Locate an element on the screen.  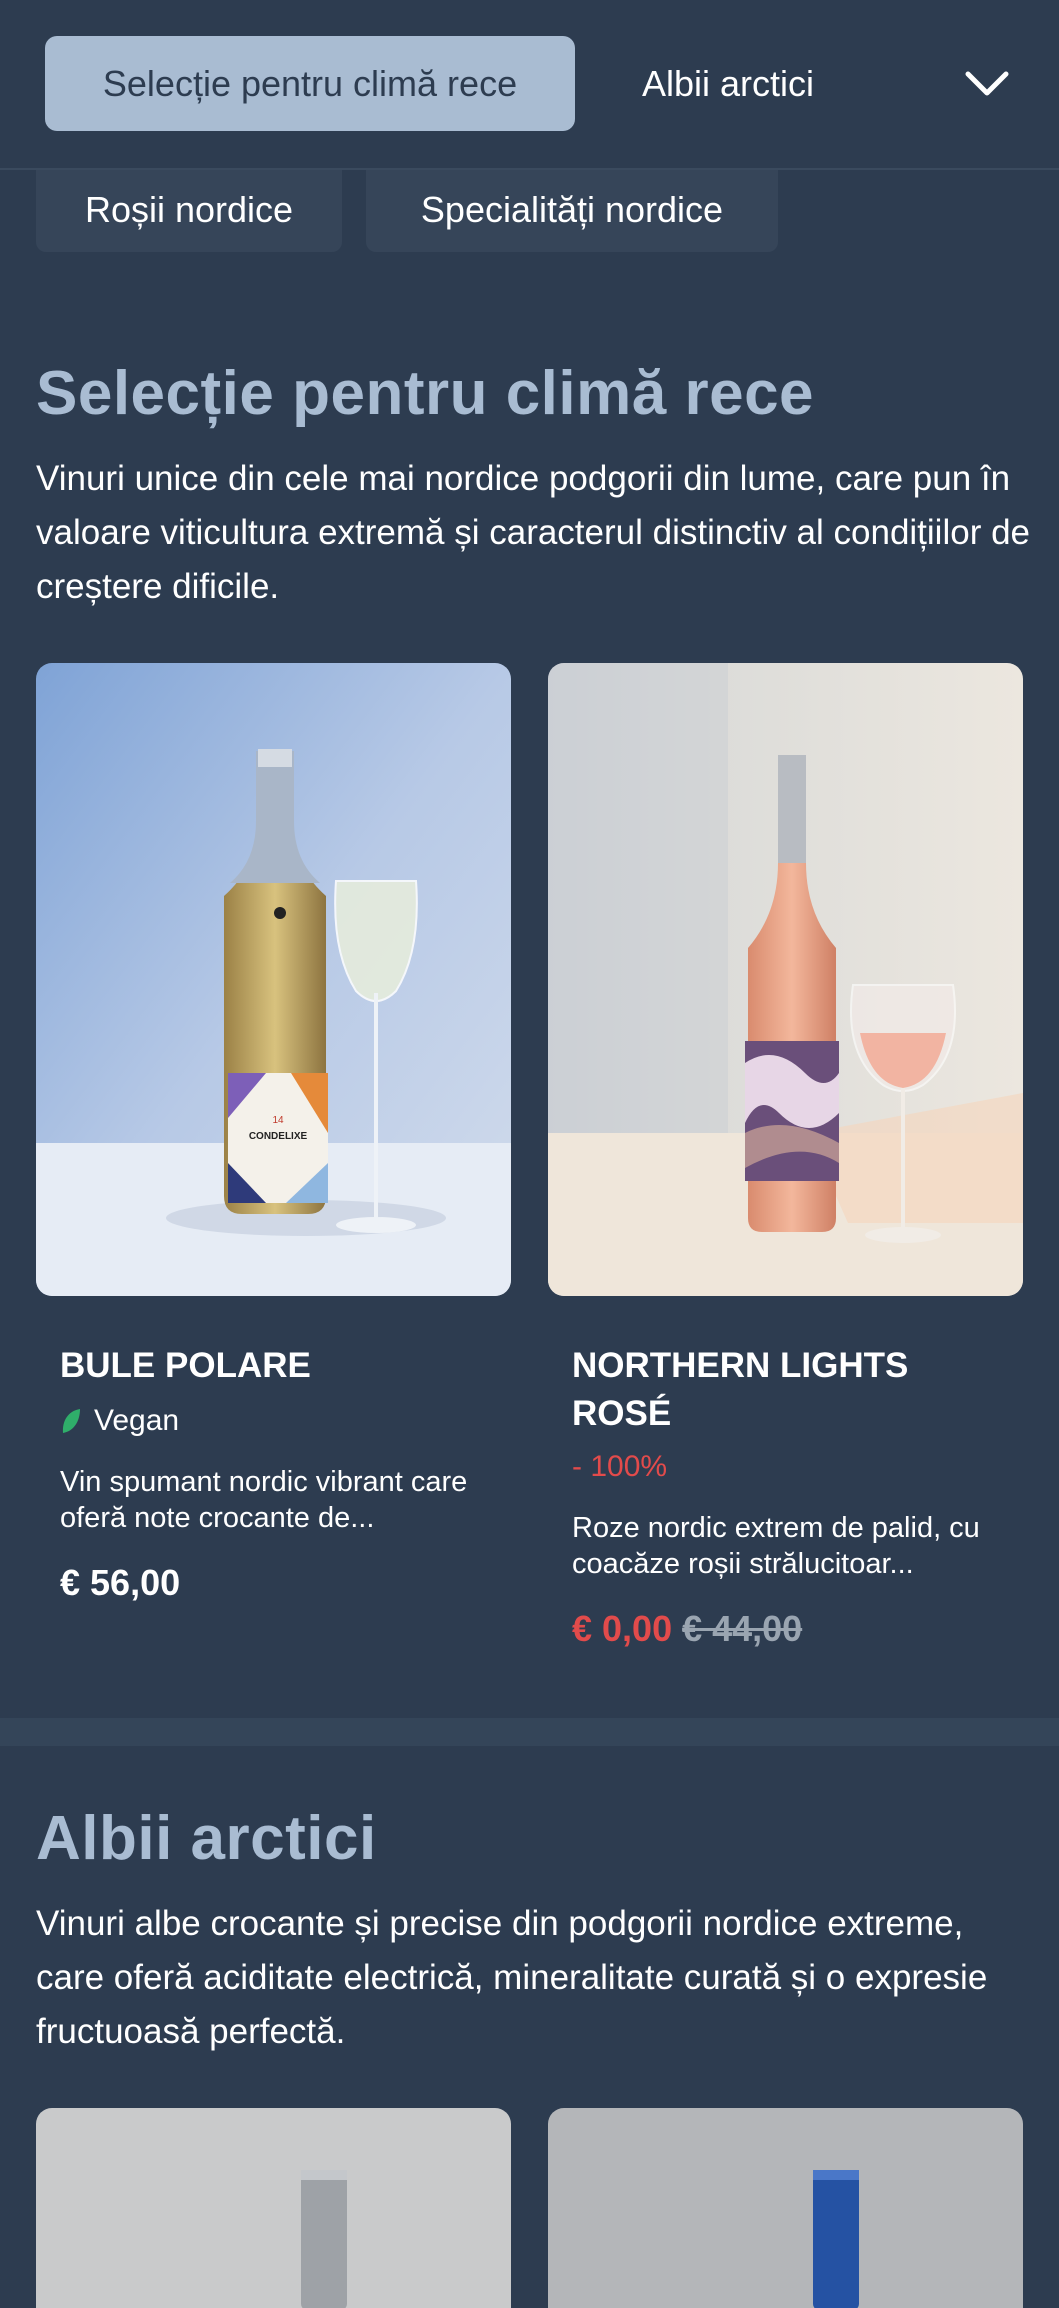
section-divider is located at coordinates (529, 1732).